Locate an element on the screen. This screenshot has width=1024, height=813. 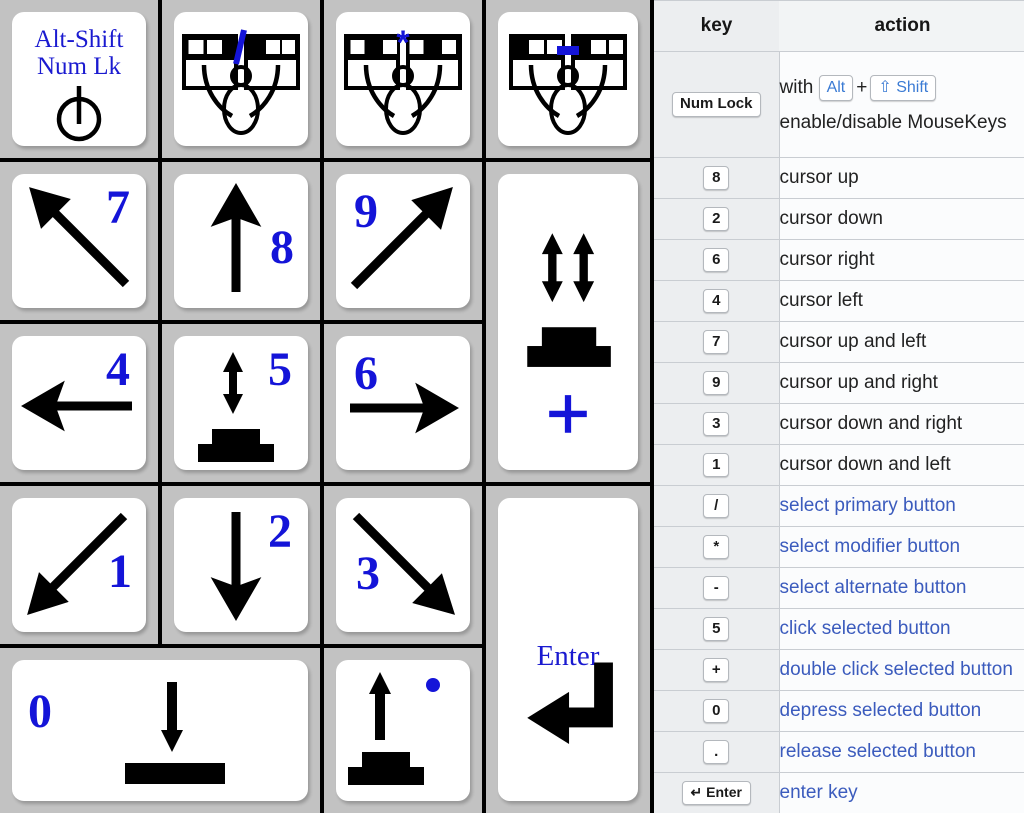
keycap-minus is located at coordinates (568, 79).